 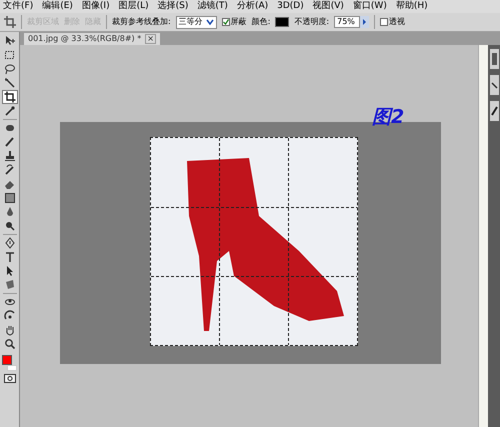 I want to click on magic-wand-icon, so click(x=10, y=83).